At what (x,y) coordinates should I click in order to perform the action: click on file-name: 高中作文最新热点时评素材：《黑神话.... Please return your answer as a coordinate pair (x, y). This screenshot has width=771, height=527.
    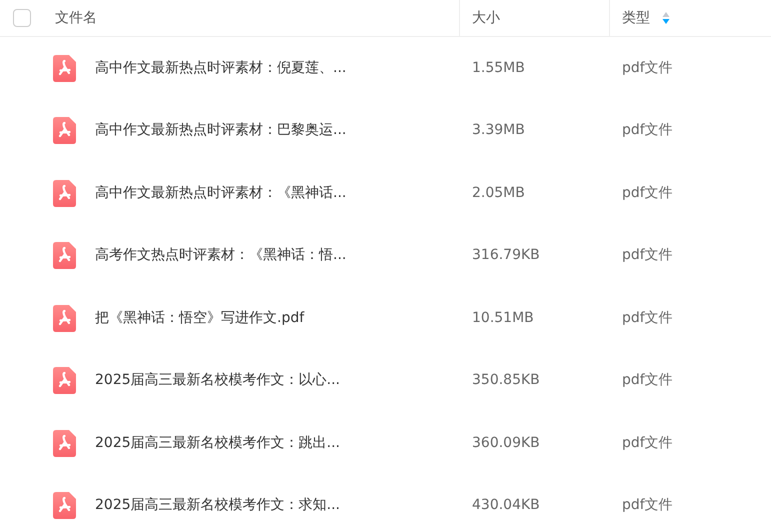
    Looking at the image, I should click on (220, 193).